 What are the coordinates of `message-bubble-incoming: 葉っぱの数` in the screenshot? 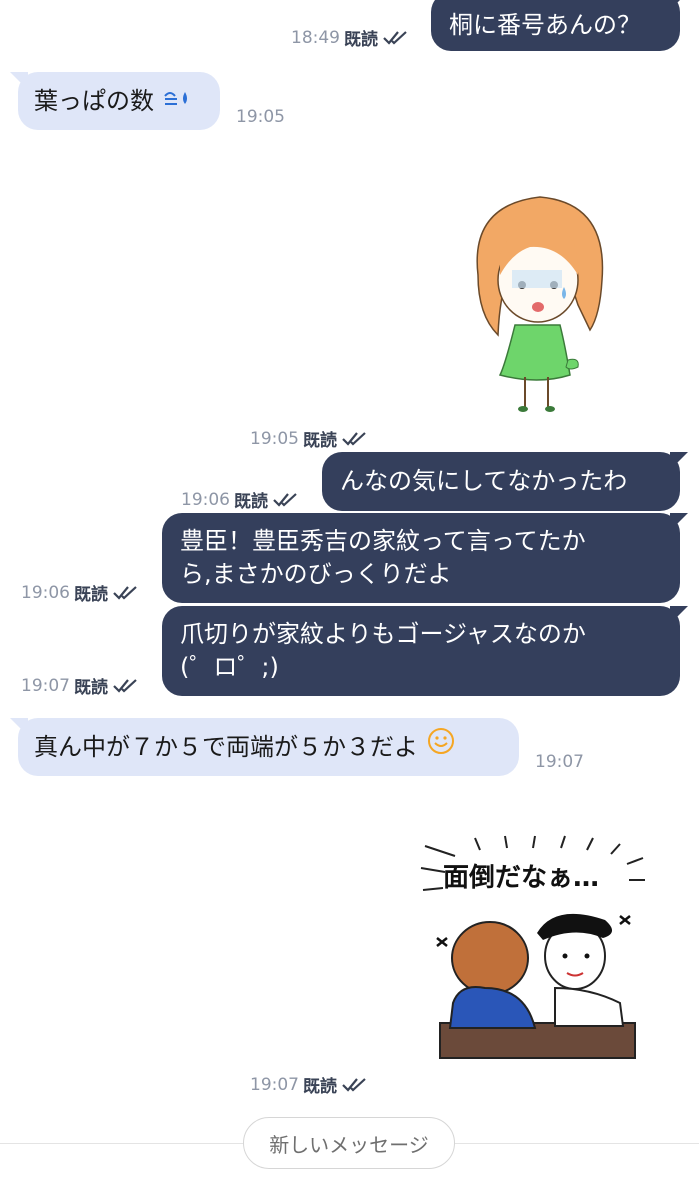 It's located at (119, 101).